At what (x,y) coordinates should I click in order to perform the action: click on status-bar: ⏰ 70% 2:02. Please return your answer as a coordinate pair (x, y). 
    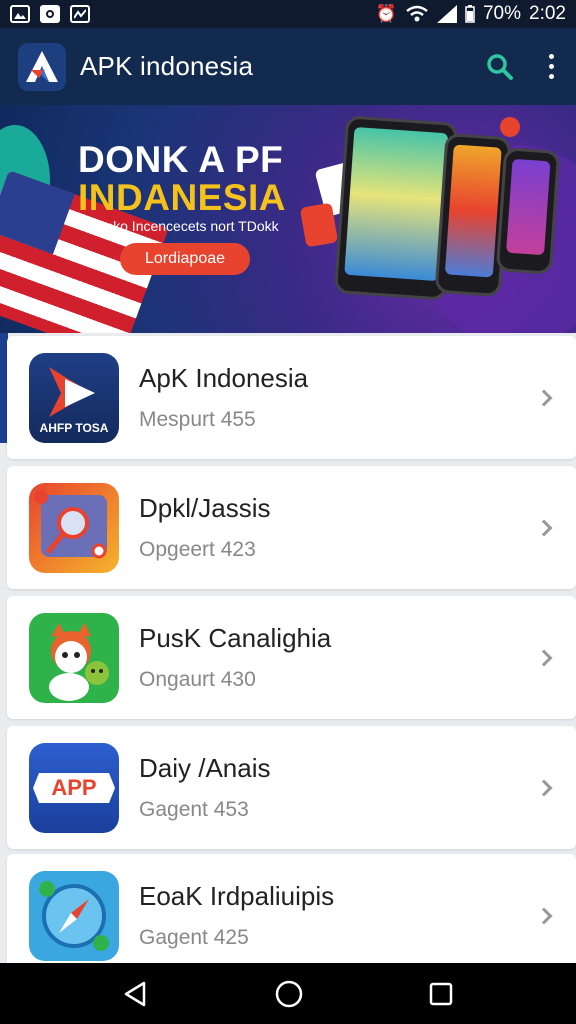
    Looking at the image, I should click on (288, 14).